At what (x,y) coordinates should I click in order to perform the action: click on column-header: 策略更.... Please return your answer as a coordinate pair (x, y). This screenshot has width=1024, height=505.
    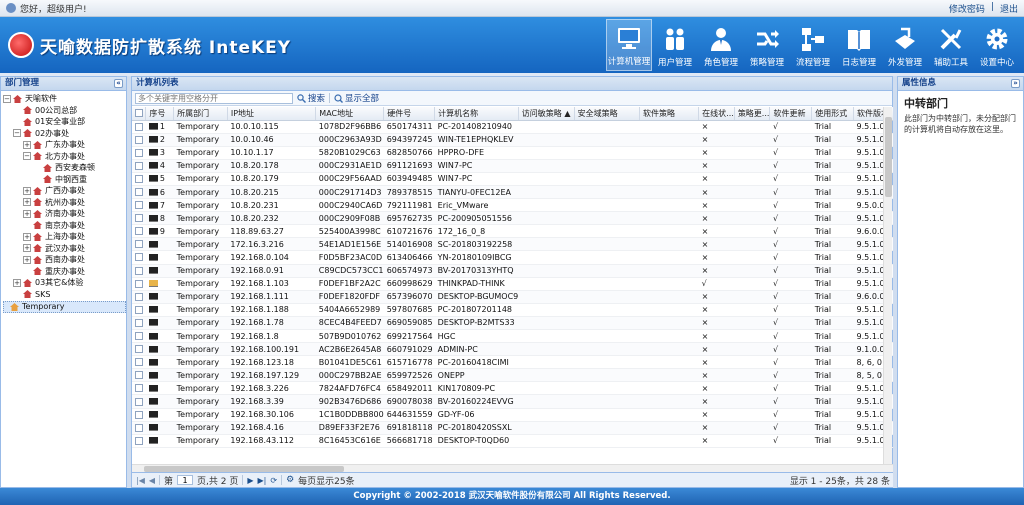
    Looking at the image, I should click on (752, 114).